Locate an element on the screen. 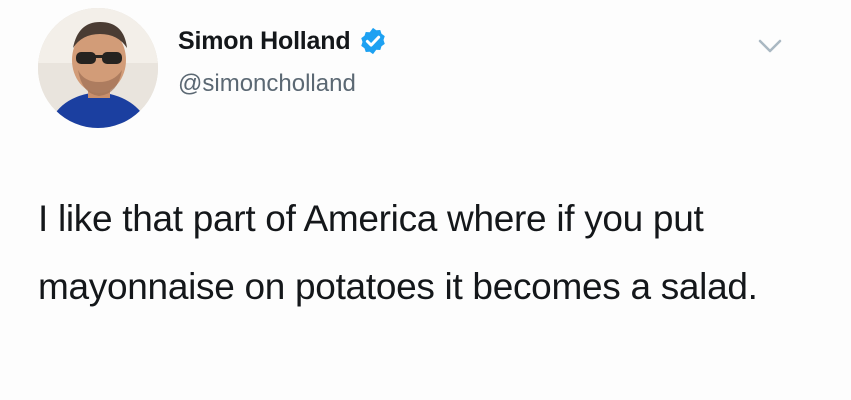  author-handle: @simoncholland is located at coordinates (267, 84).